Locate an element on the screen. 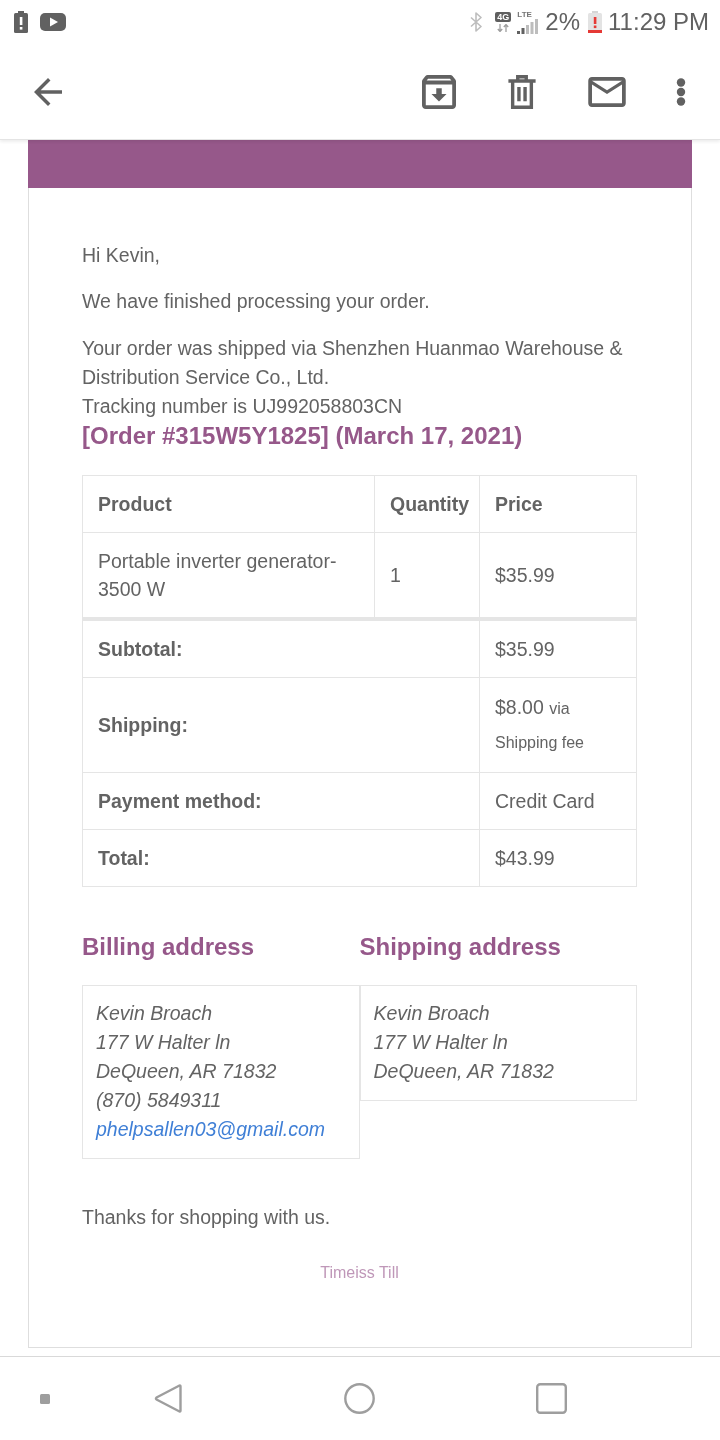 Image resolution: width=720 pixels, height=1440 pixels. total-value-cell: $8.00 via Shipping fee is located at coordinates (558, 725).